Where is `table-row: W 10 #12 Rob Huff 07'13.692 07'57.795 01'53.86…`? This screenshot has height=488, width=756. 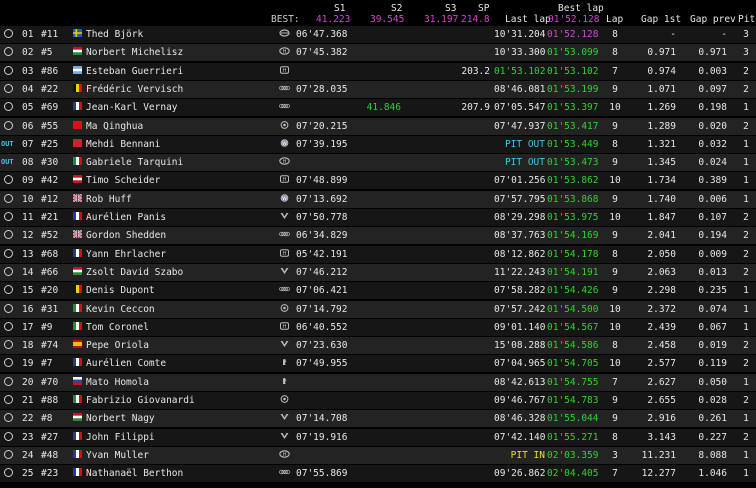
table-row: W 10 #12 Rob Huff 07'13.692 07'57.795 01'53.86… is located at coordinates (378, 199).